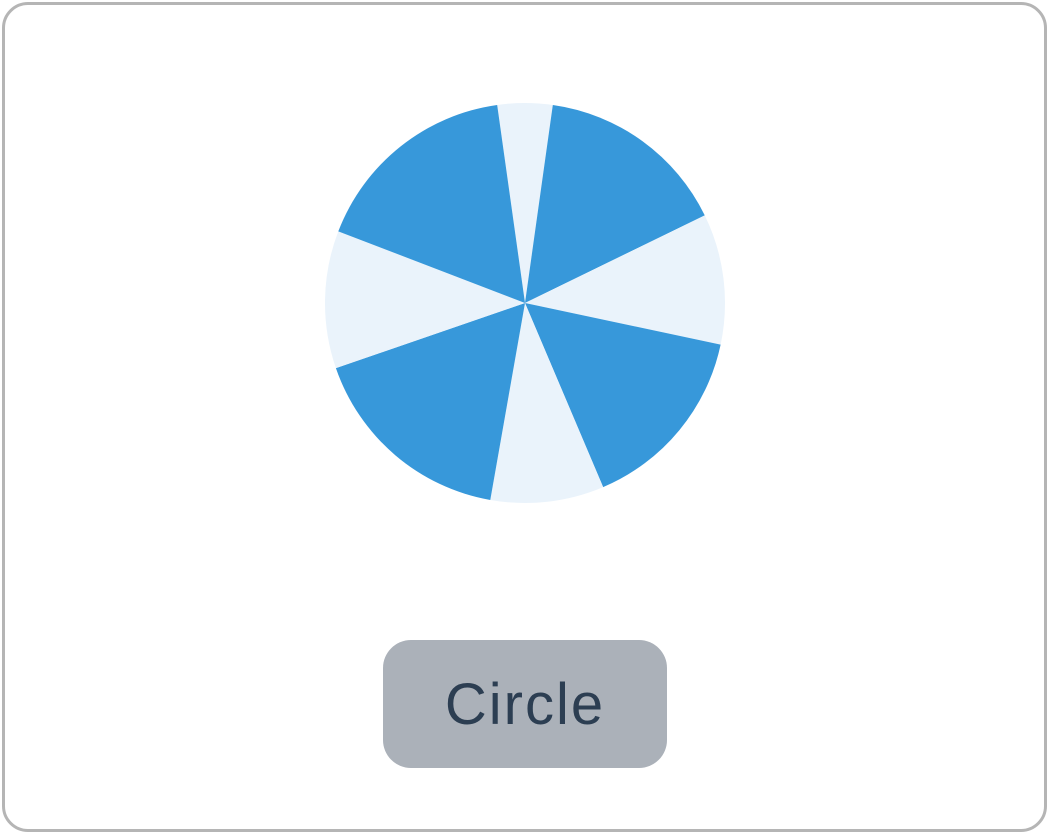  Describe the element at coordinates (525, 704) in the screenshot. I see `circle-answer-button: Circle` at that location.